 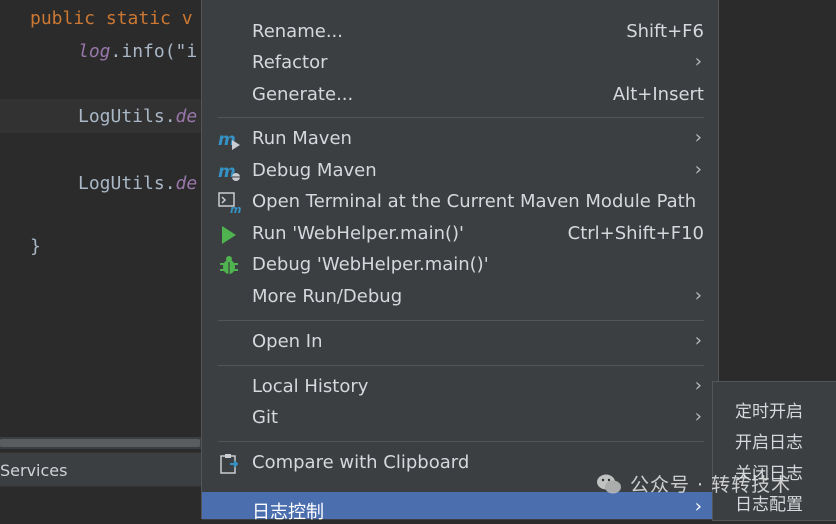 I want to click on menu-item-git: Git ›, so click(x=460, y=418).